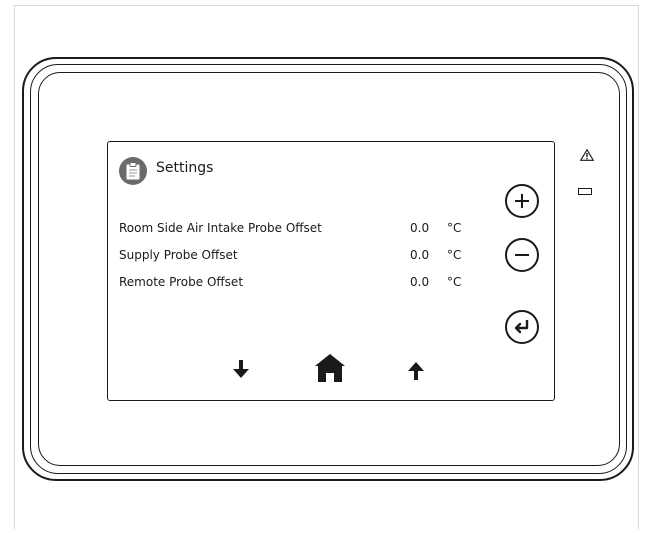 The width and height of the screenshot is (654, 533). I want to click on warning-icon, so click(587, 155).